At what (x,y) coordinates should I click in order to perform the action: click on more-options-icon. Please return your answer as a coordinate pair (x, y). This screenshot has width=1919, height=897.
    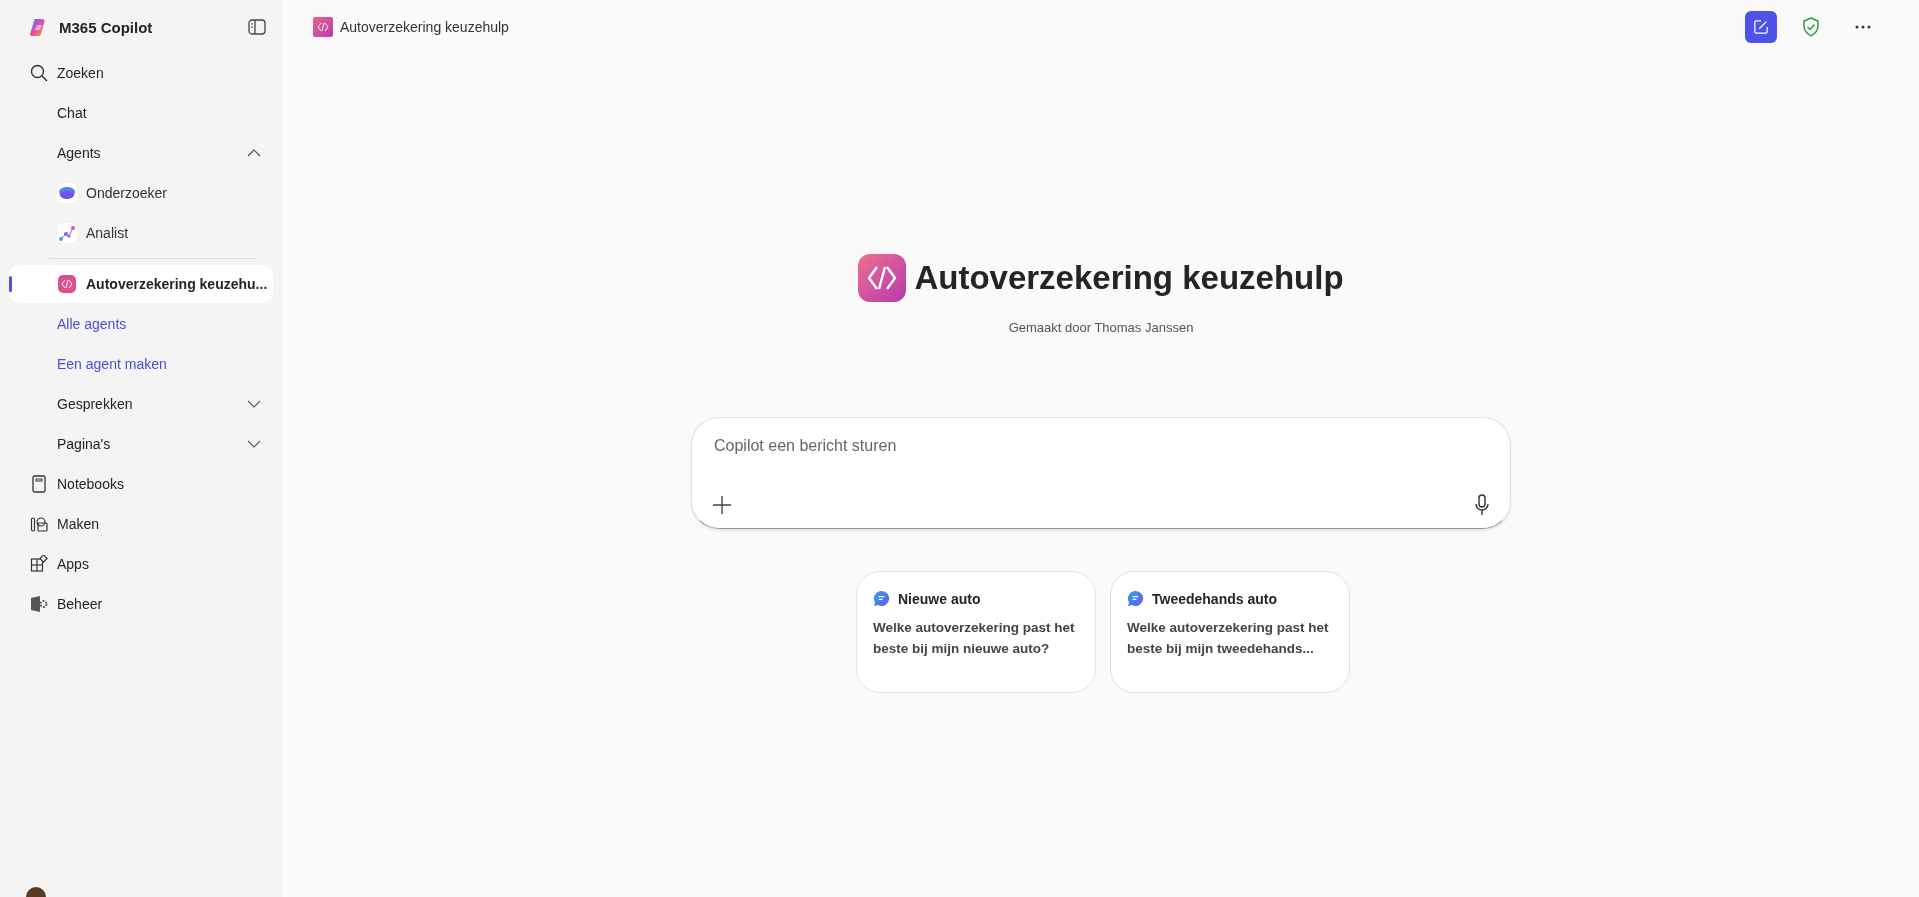
    Looking at the image, I should click on (1863, 27).